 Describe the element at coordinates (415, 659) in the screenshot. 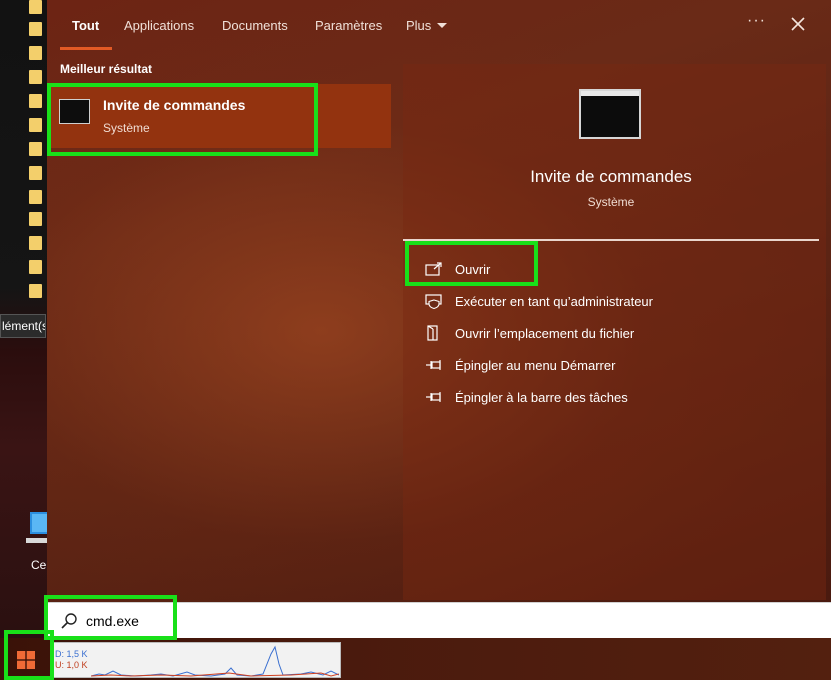

I see `taskbar: D: 1,5 K U: 1,0 K` at that location.